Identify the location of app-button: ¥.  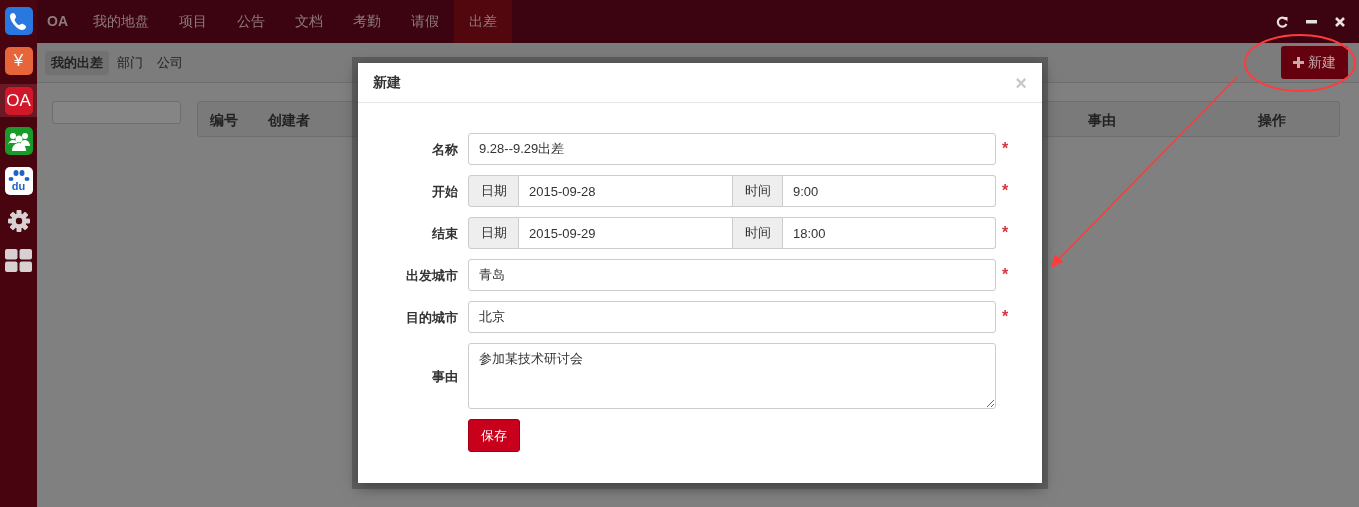
(18, 60).